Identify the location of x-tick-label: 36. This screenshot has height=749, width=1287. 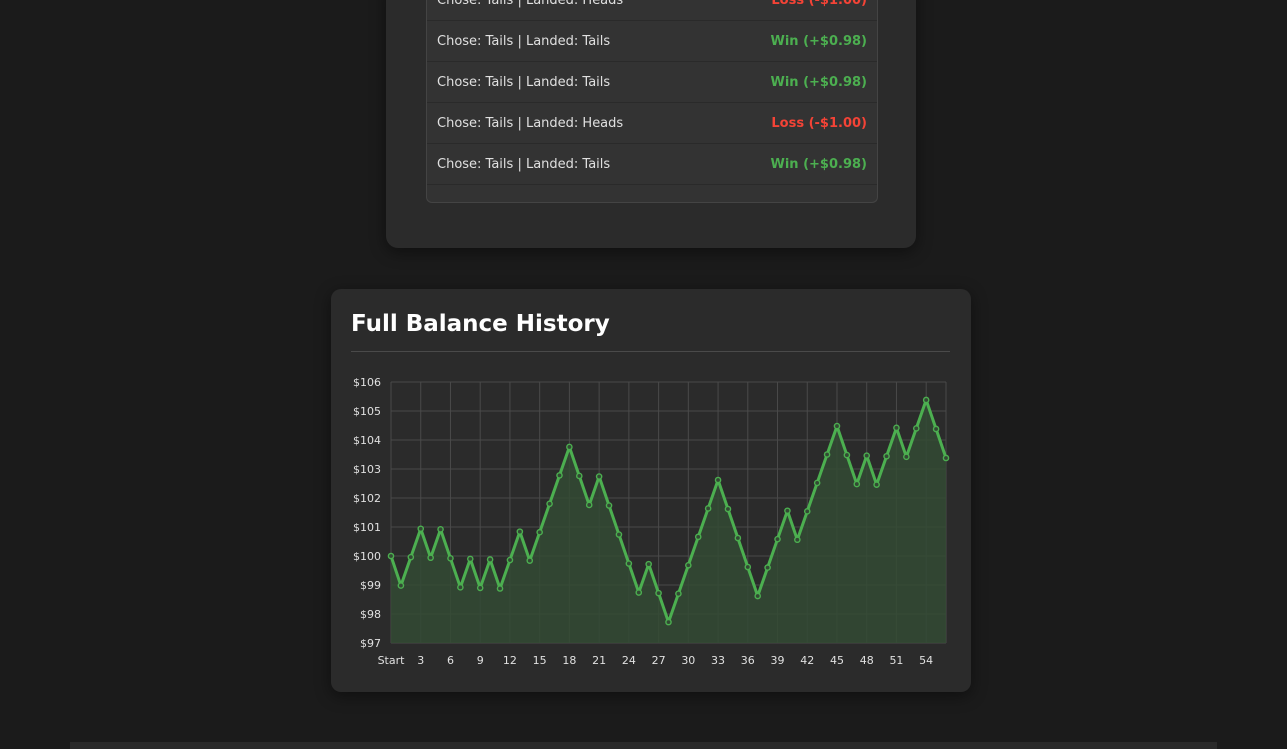
(748, 660).